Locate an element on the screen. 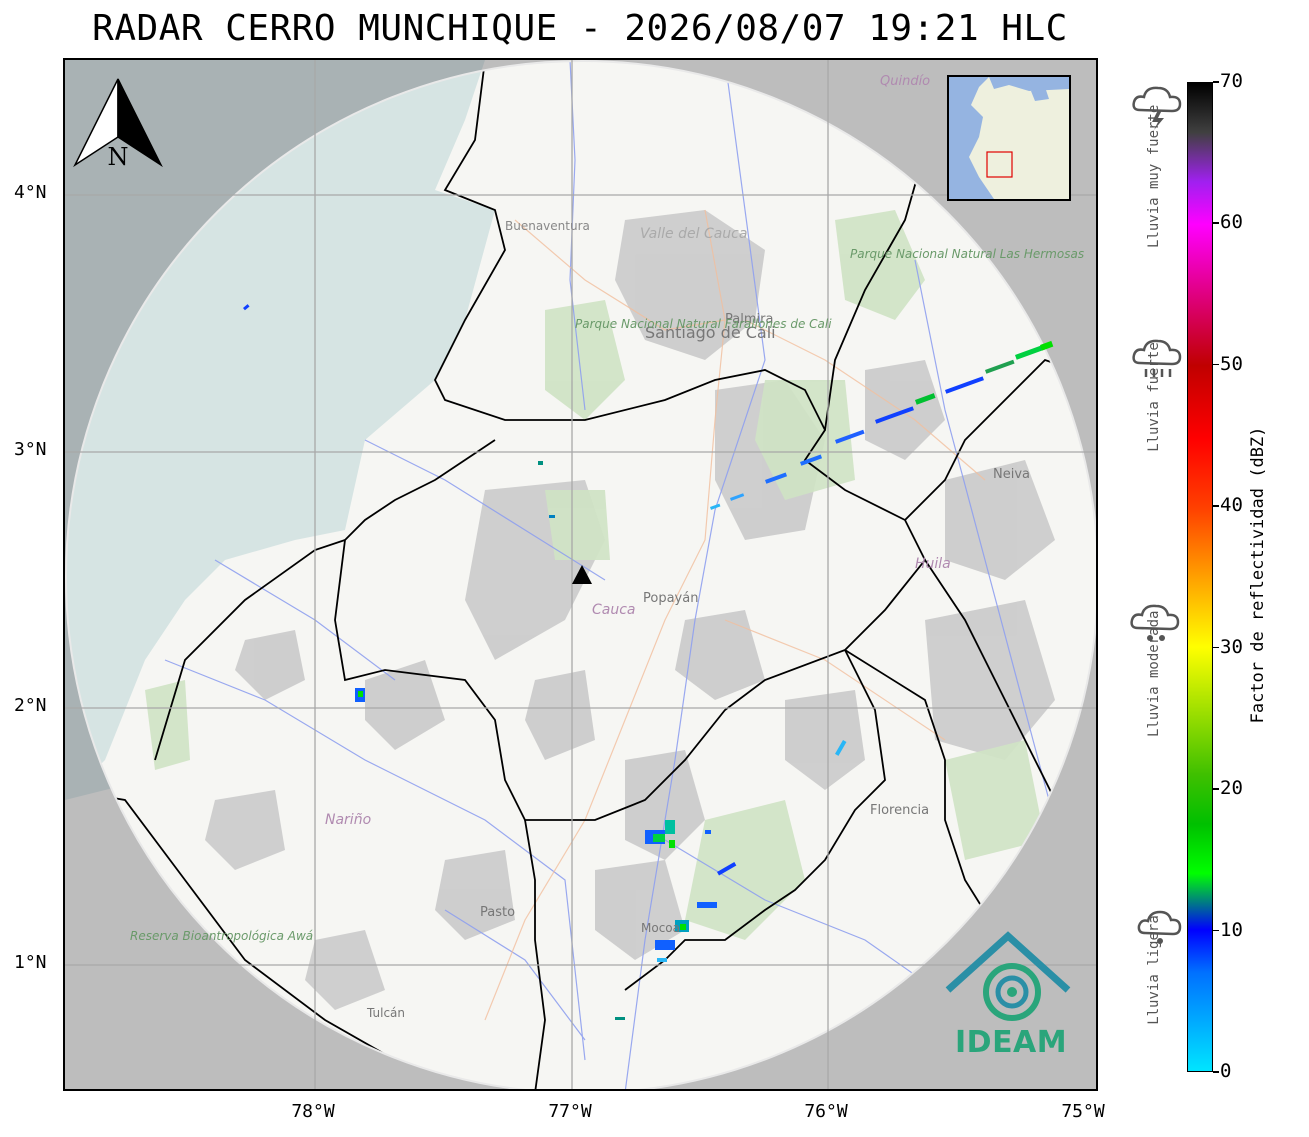 The image size is (1309, 1137). category-heavy-label: Lluvia fuerte is located at coordinates (1154, 397).